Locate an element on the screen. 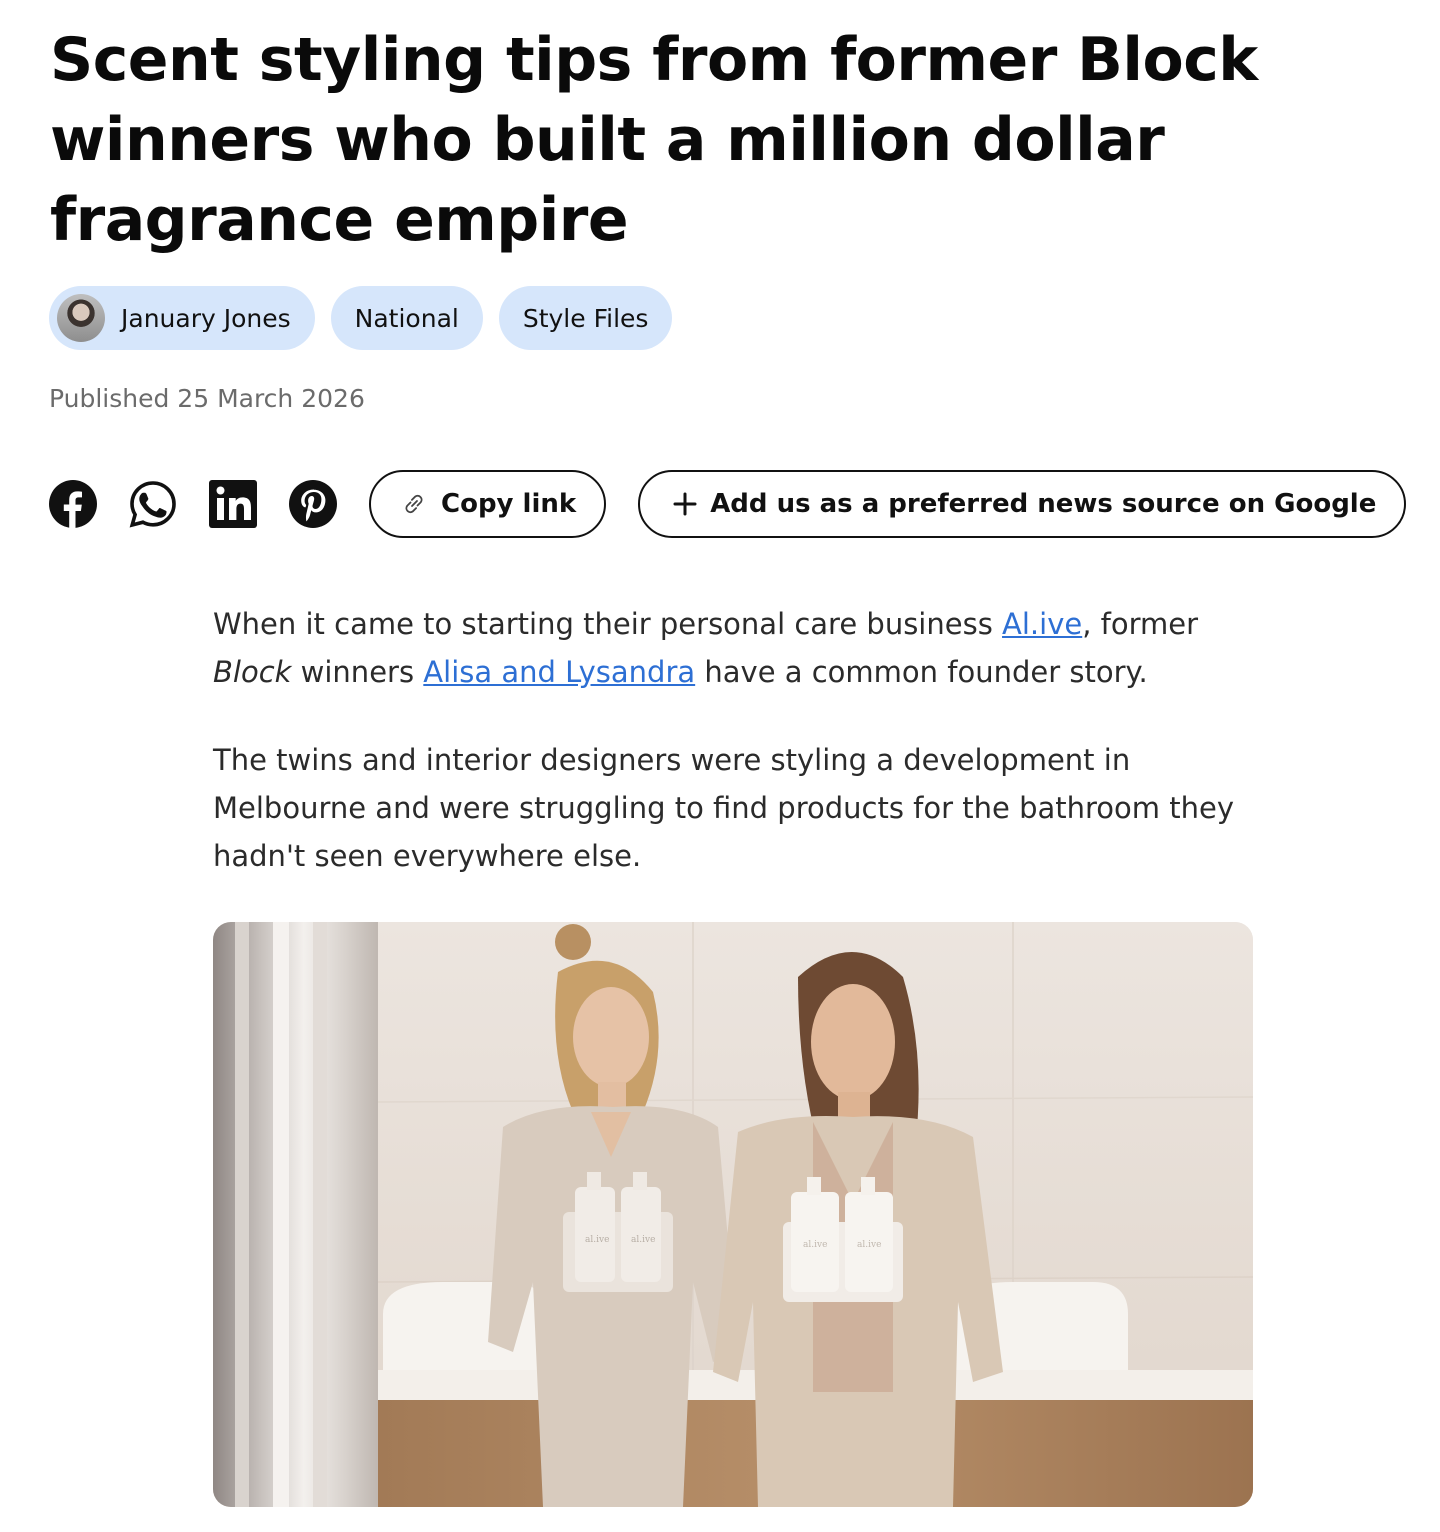 This screenshot has height=1532, width=1440. copy-link-label: Copy link is located at coordinates (509, 504).